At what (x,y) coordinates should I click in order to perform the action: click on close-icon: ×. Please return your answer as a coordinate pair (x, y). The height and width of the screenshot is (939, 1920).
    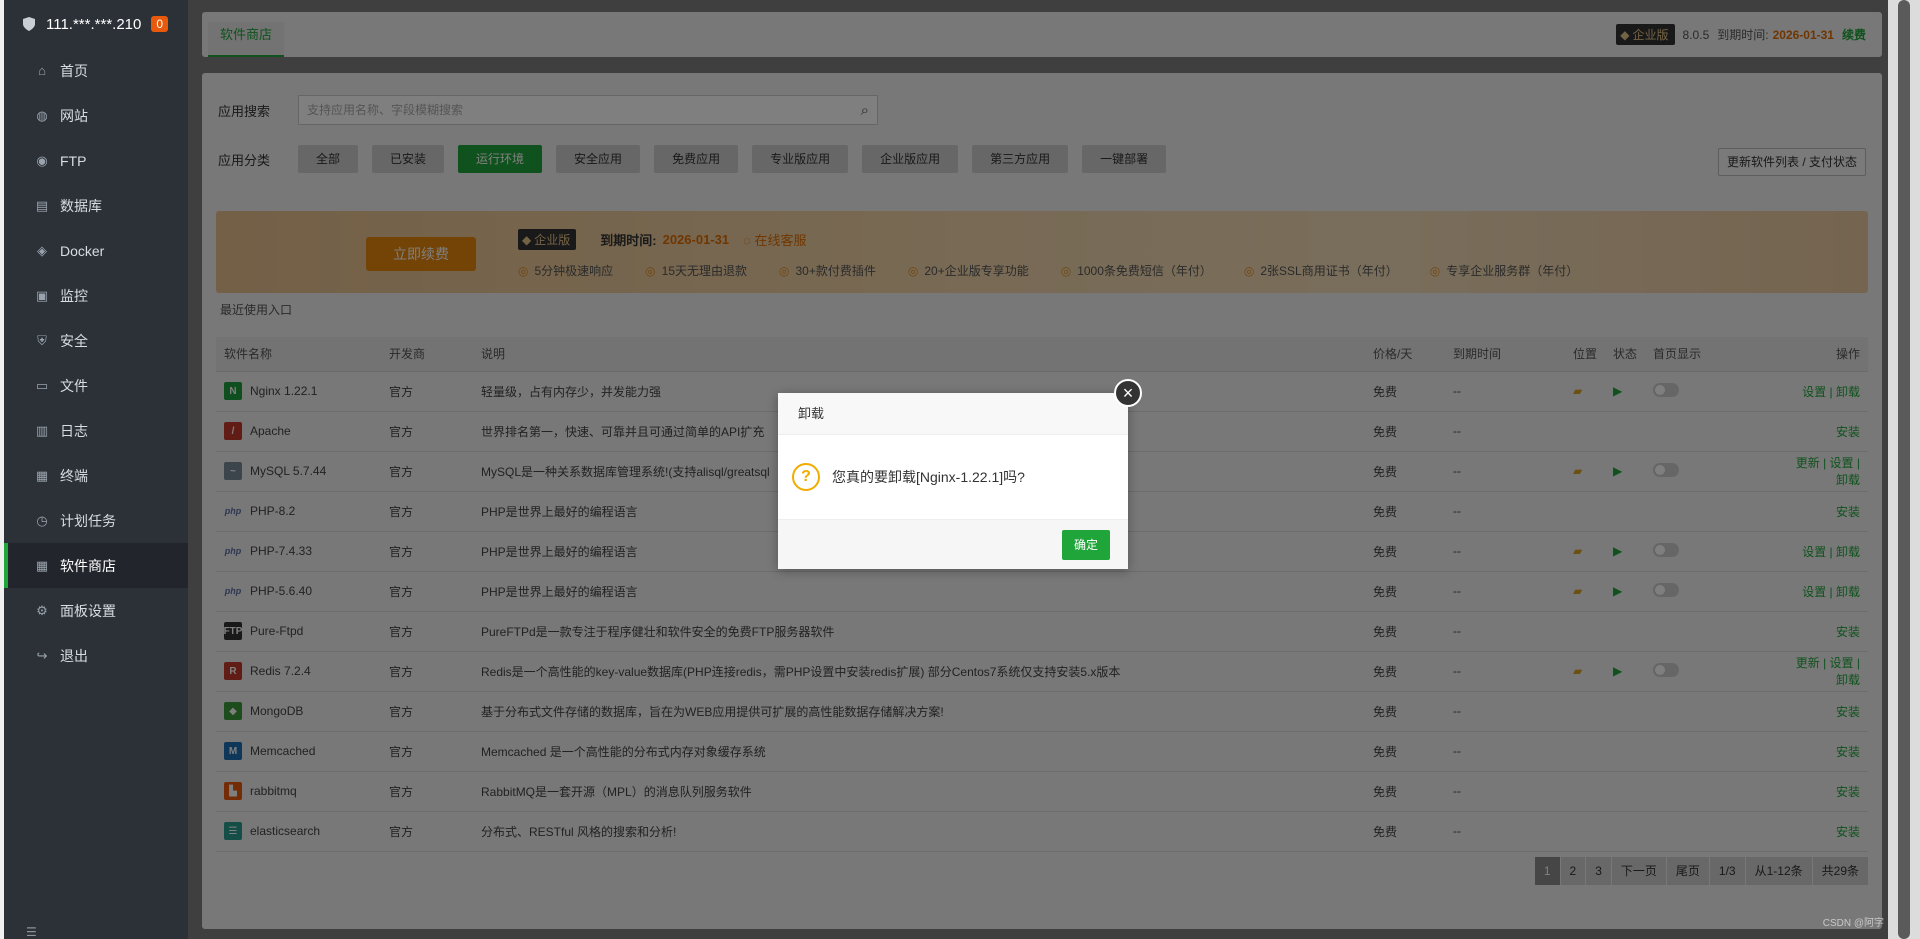
    Looking at the image, I should click on (1128, 393).